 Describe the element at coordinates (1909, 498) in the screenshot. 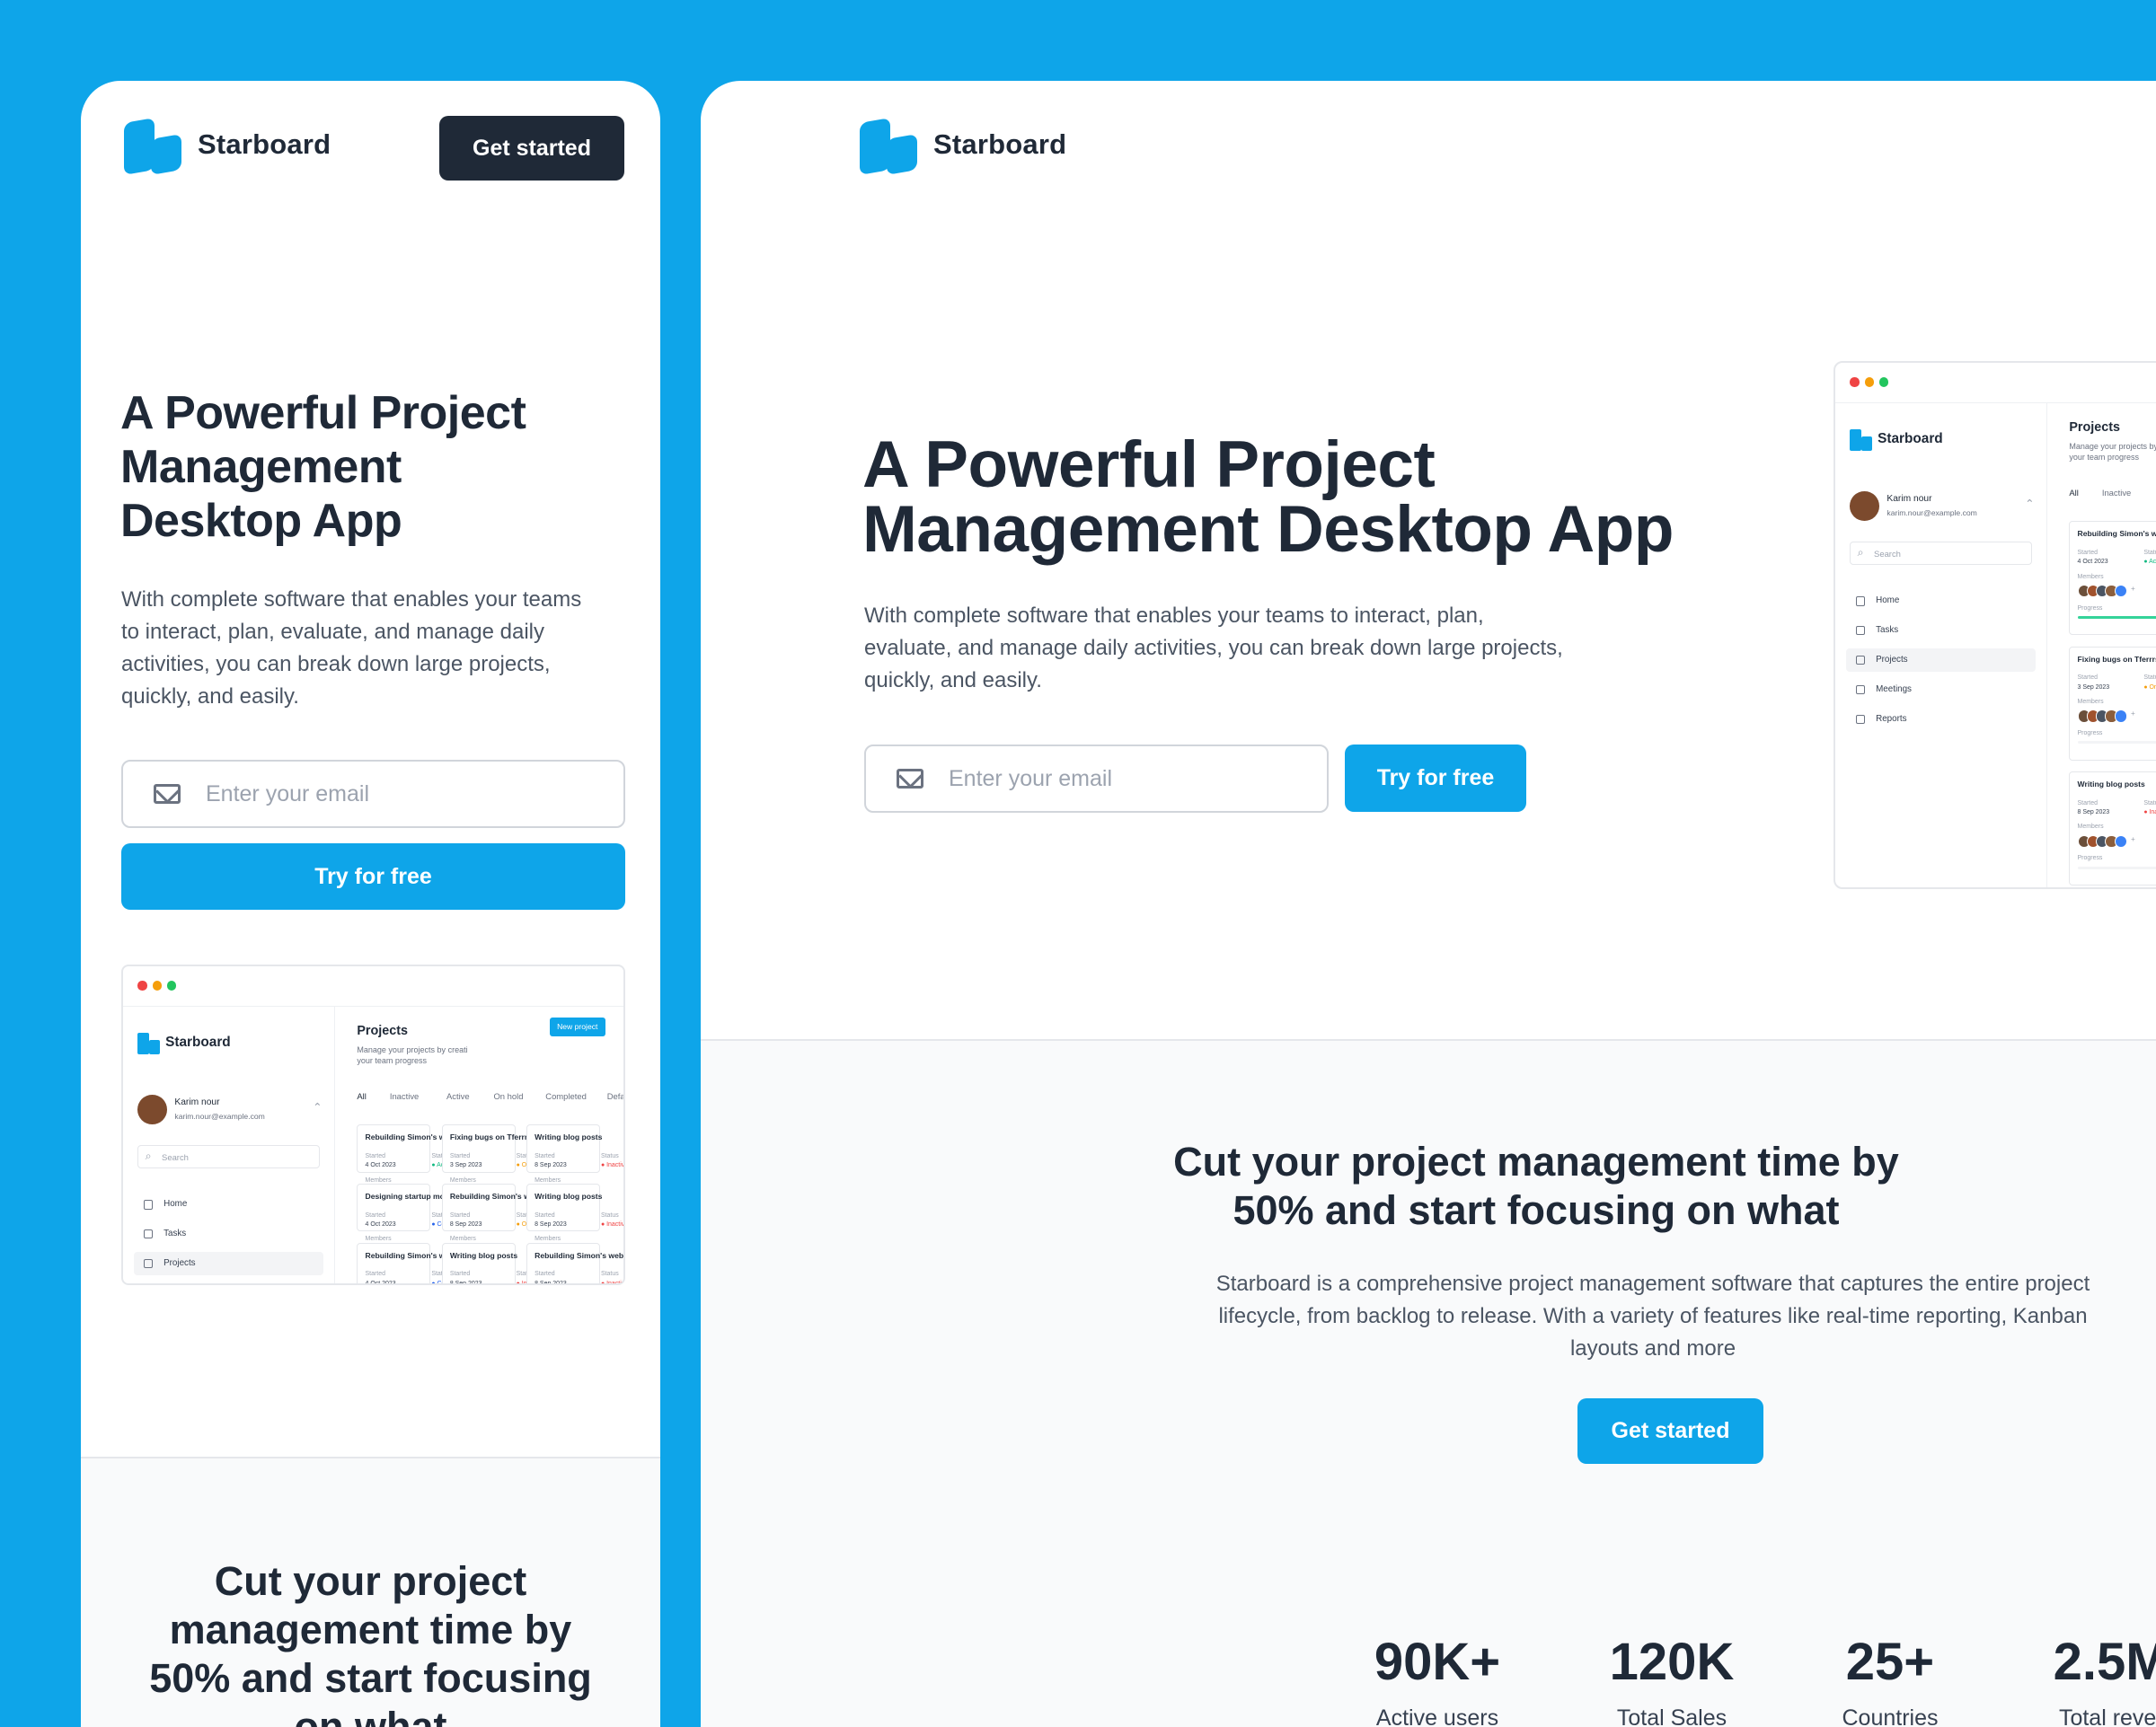

I see `user-name: Karim nour` at that location.